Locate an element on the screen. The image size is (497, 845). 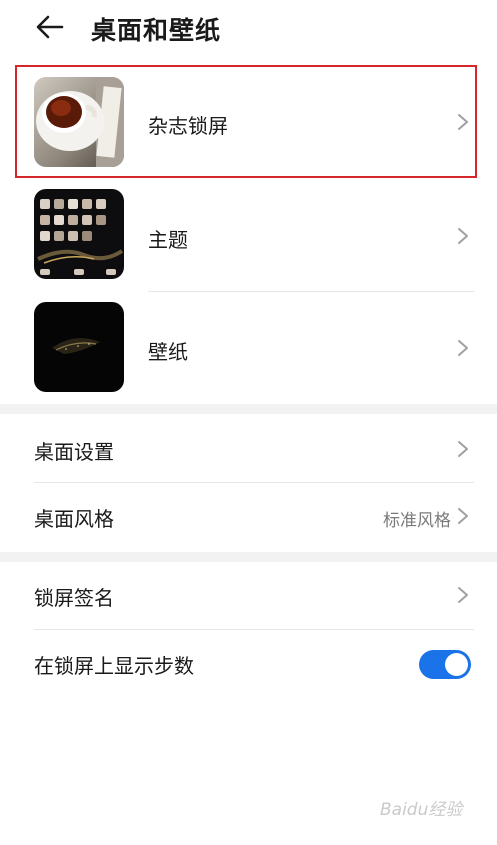
wallpaper-thumbnail is located at coordinates (79, 347).